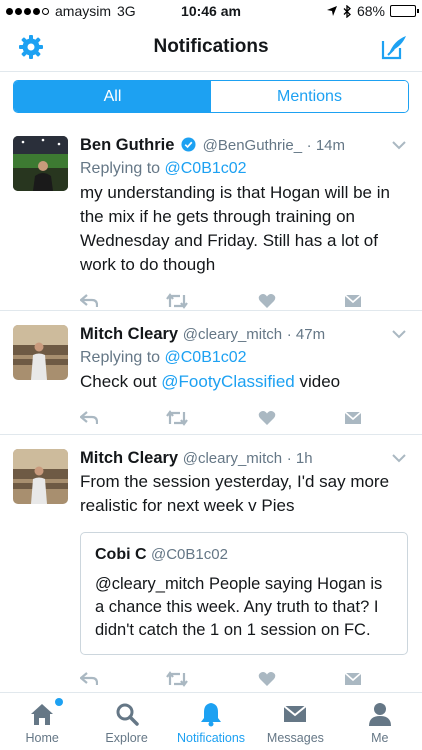 The image size is (422, 750). What do you see at coordinates (189, 554) in the screenshot?
I see `quoted-author-handle: @C0B1c02` at bounding box center [189, 554].